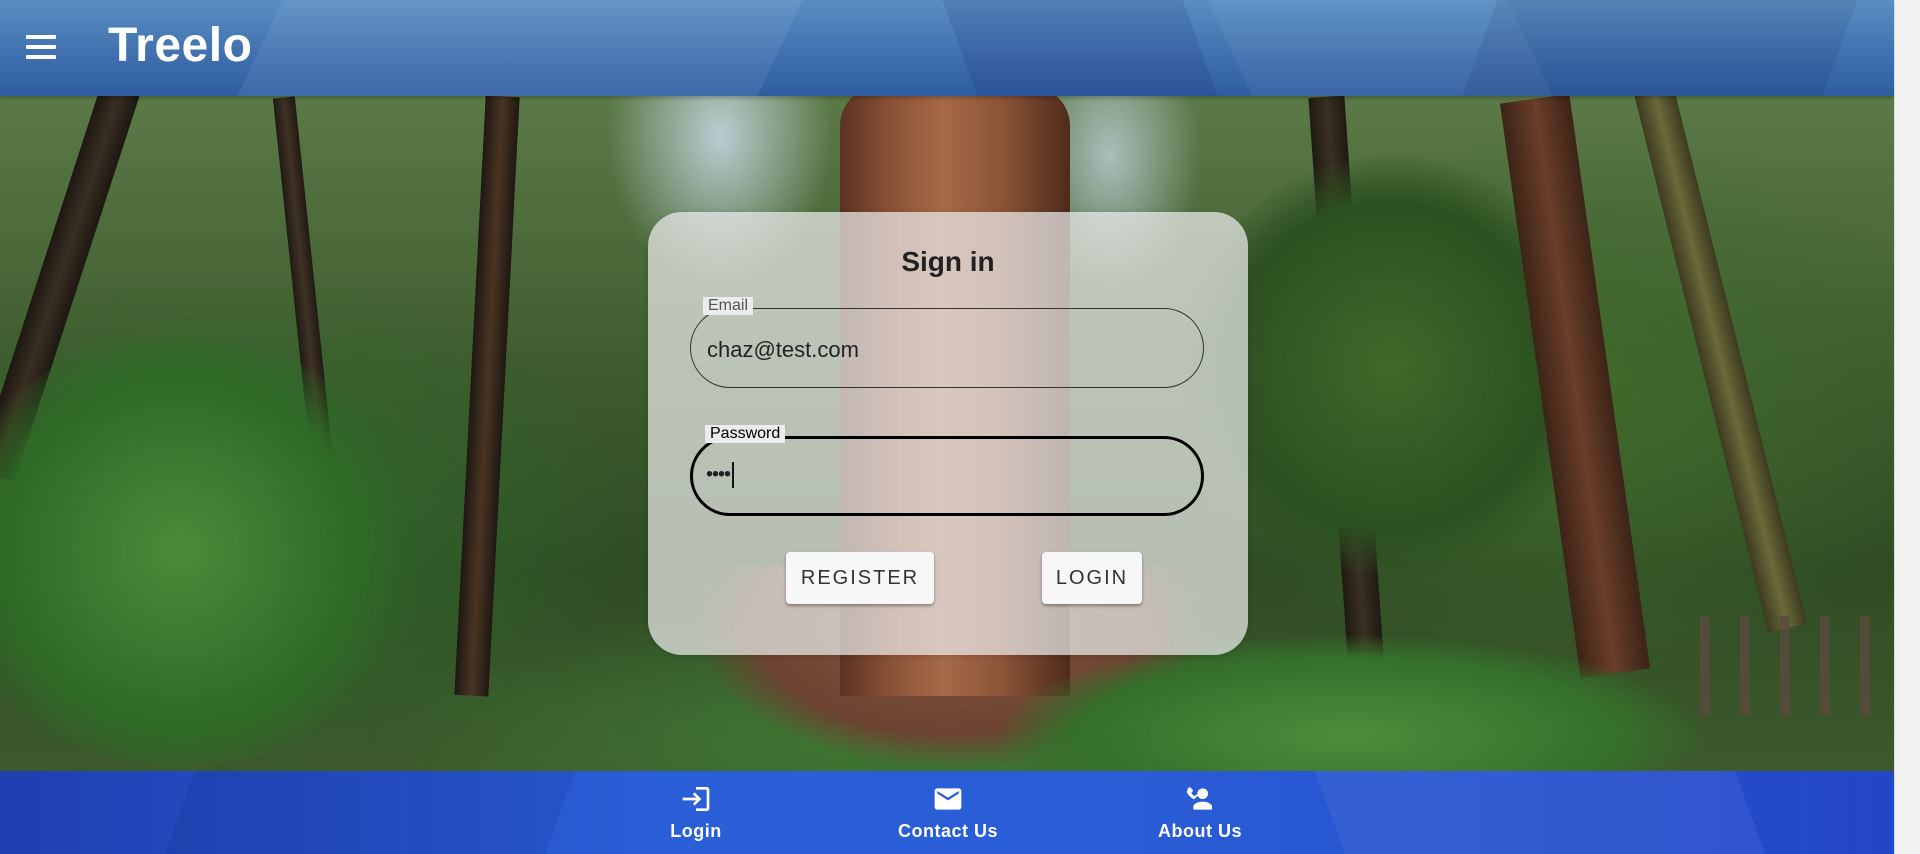 The height and width of the screenshot is (854, 1920). I want to click on register-button: REGISTER, so click(860, 578).